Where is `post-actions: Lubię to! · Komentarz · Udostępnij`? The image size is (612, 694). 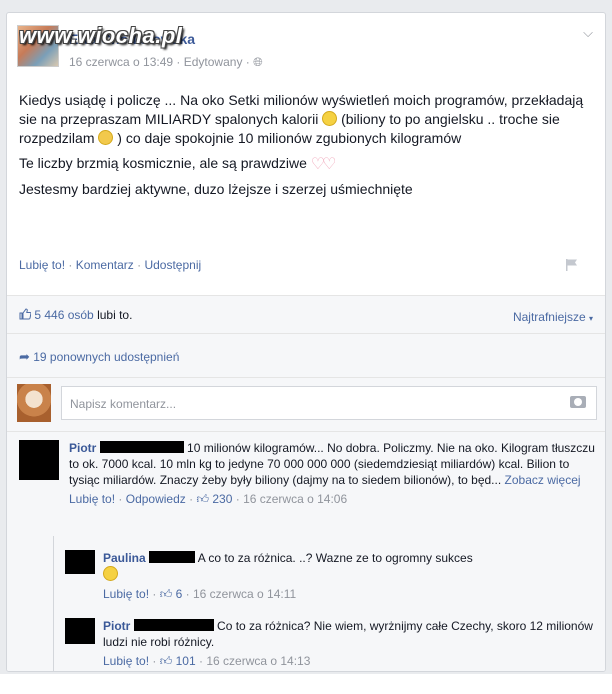 post-actions: Lubię to! · Komentarz · Udostępnij is located at coordinates (110, 265).